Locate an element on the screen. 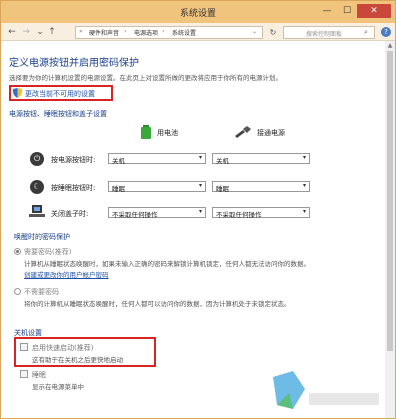 The width and height of the screenshot is (396, 419). help-icon: ? is located at coordinates (386, 32).